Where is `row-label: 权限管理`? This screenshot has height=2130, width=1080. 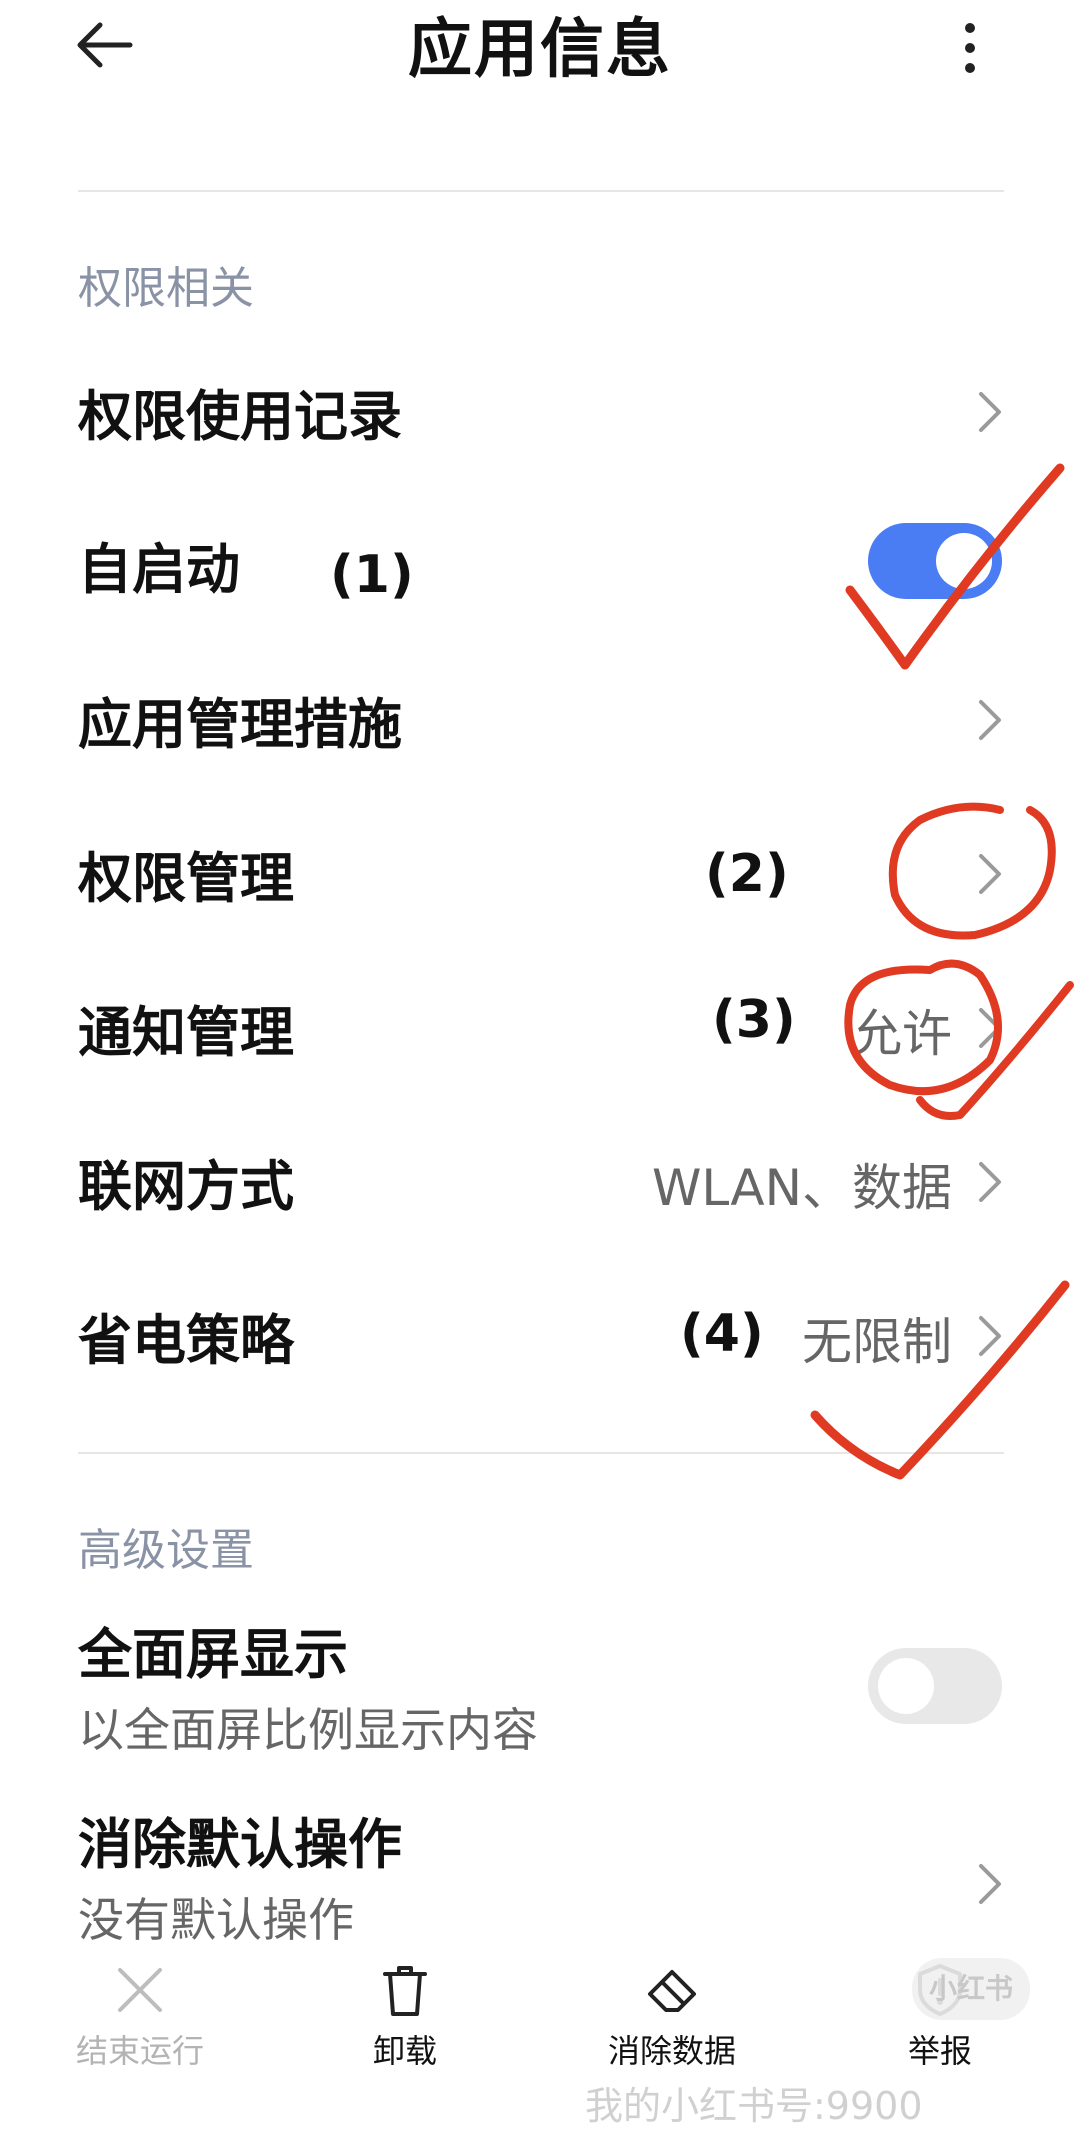
row-label: 权限管理 is located at coordinates (186, 878).